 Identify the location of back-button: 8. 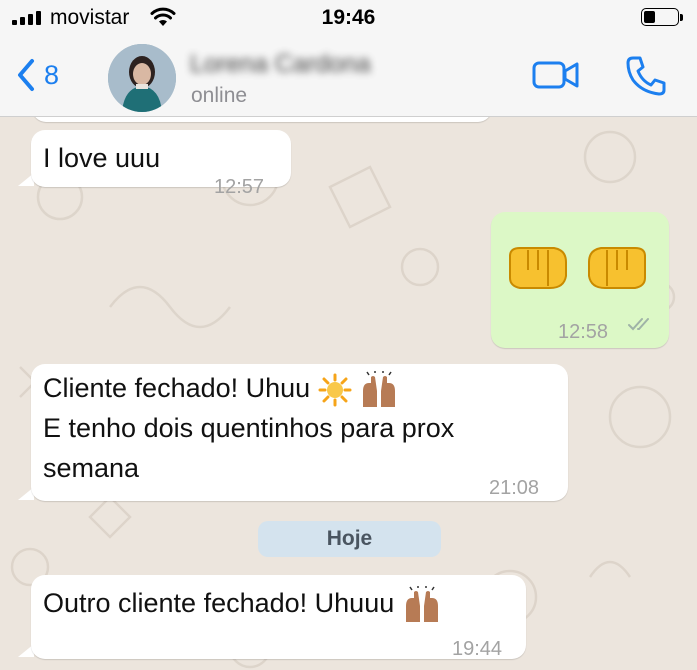
(37, 75).